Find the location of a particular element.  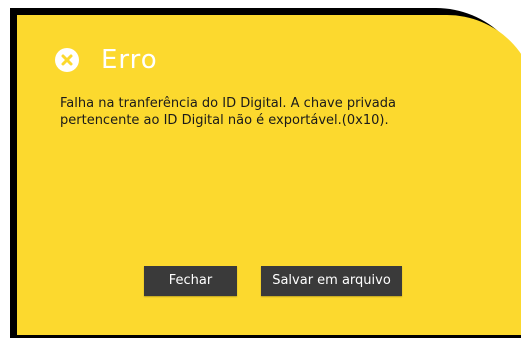

dialog-header: Erro is located at coordinates (106, 60).